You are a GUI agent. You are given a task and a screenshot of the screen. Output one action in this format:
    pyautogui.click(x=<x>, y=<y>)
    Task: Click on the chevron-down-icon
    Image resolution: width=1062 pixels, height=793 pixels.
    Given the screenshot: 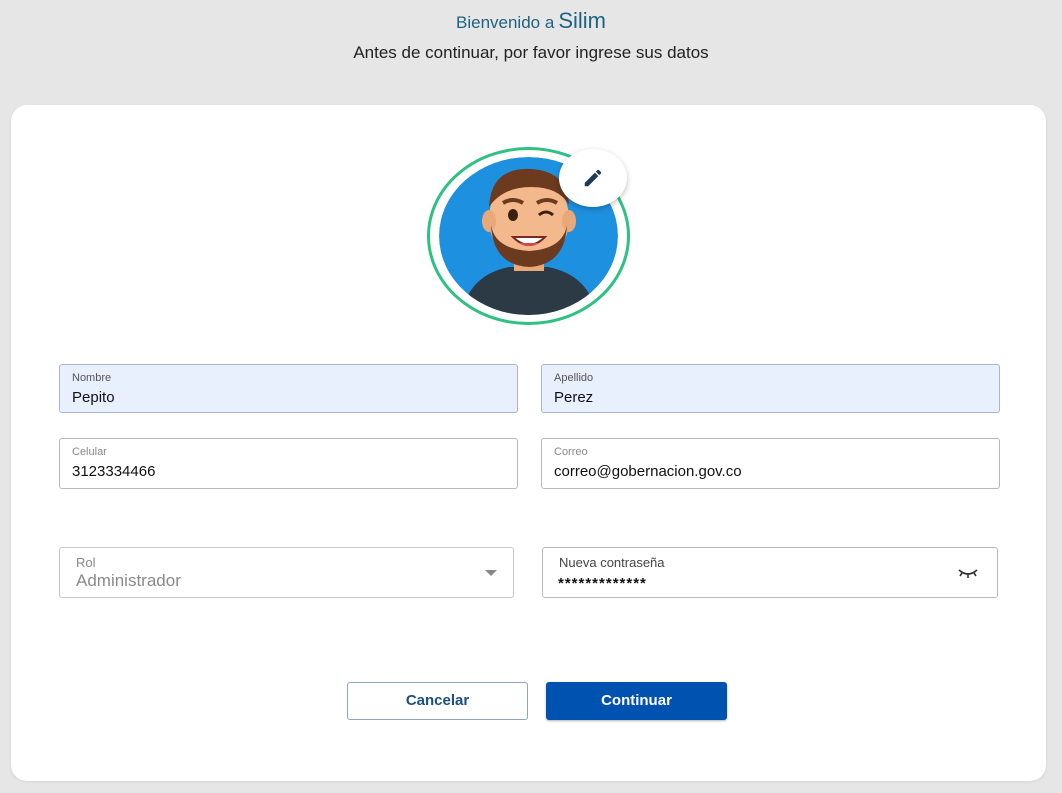 What is the action you would take?
    pyautogui.click(x=491, y=573)
    